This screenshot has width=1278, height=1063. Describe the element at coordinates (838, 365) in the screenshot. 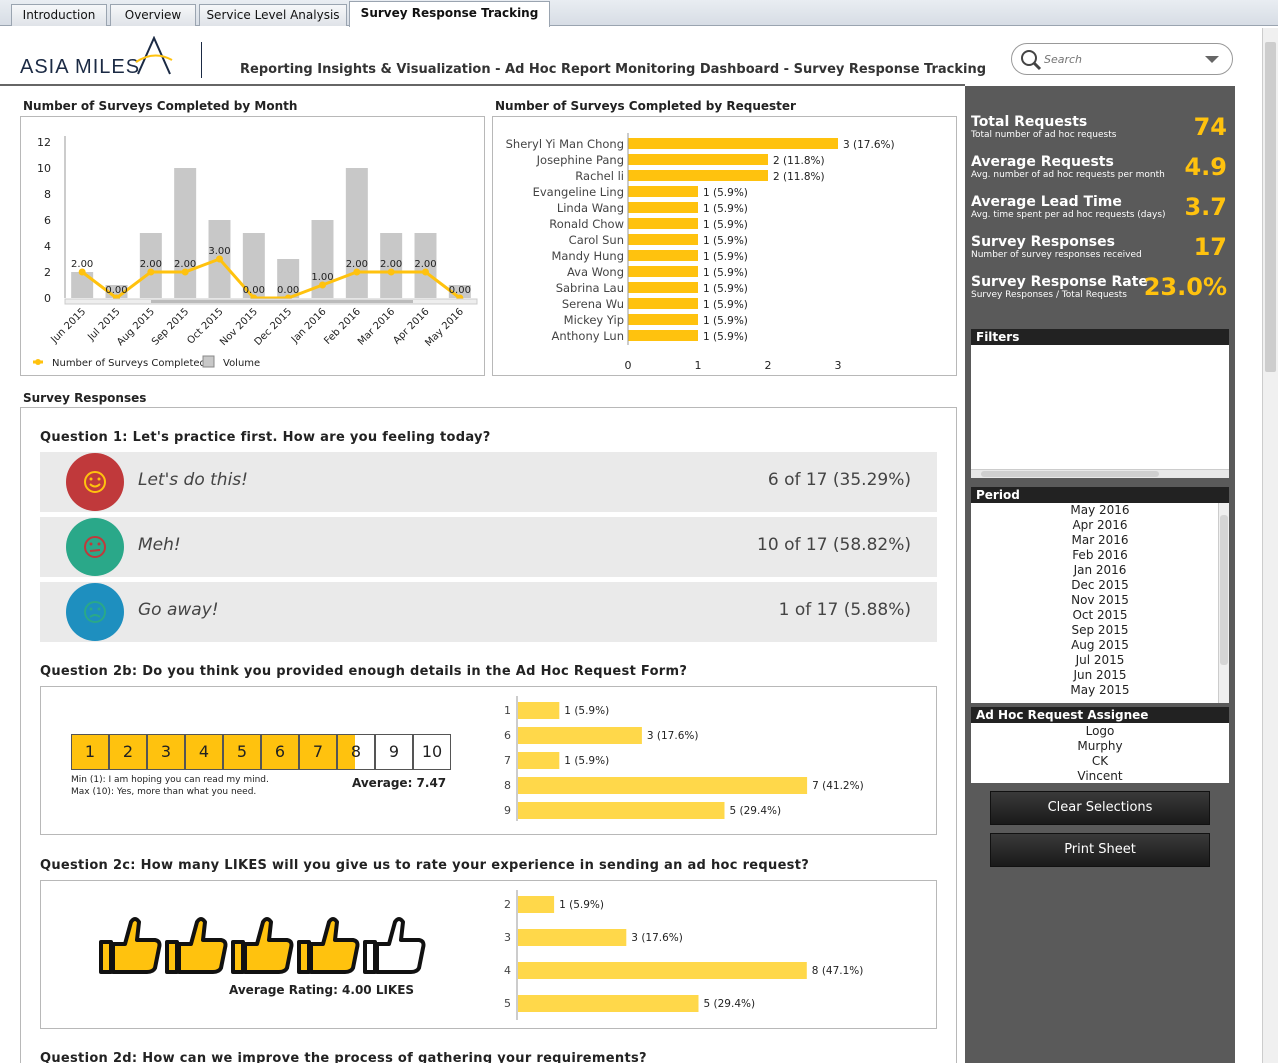

I see `x-tick-label: 3` at that location.